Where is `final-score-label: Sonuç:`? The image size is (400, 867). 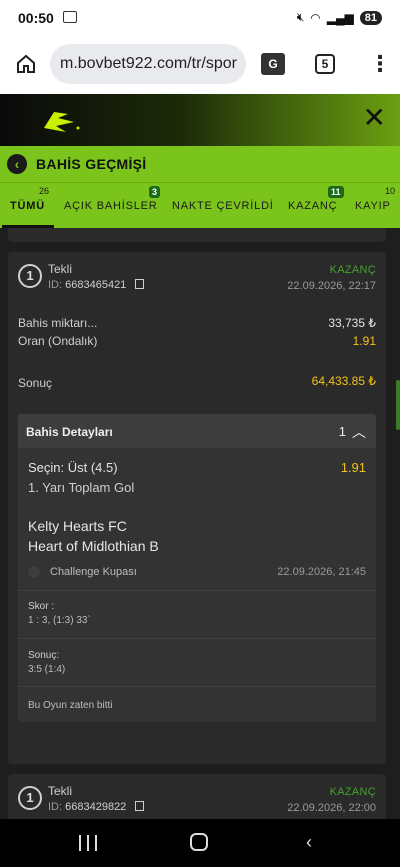 final-score-label: Sonuç: is located at coordinates (44, 655).